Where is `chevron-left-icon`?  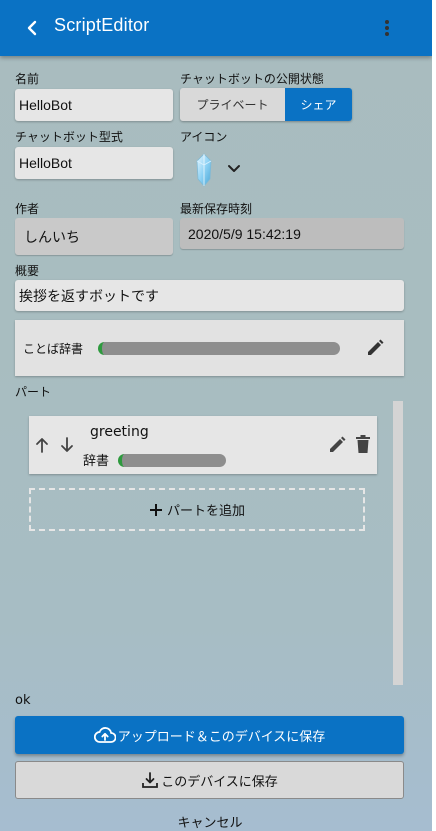 chevron-left-icon is located at coordinates (32, 28).